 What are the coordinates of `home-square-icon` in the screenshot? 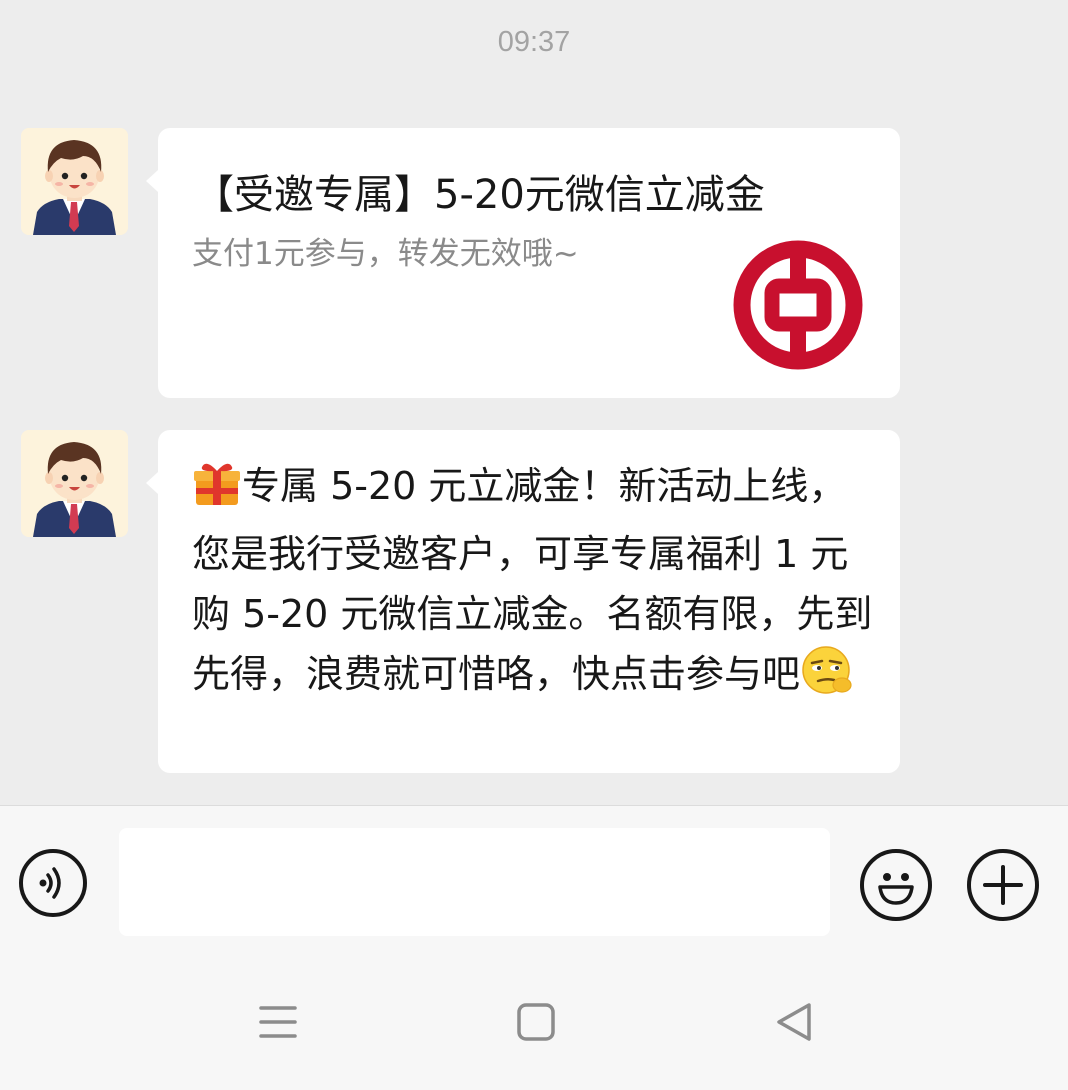 It's located at (536, 1024).